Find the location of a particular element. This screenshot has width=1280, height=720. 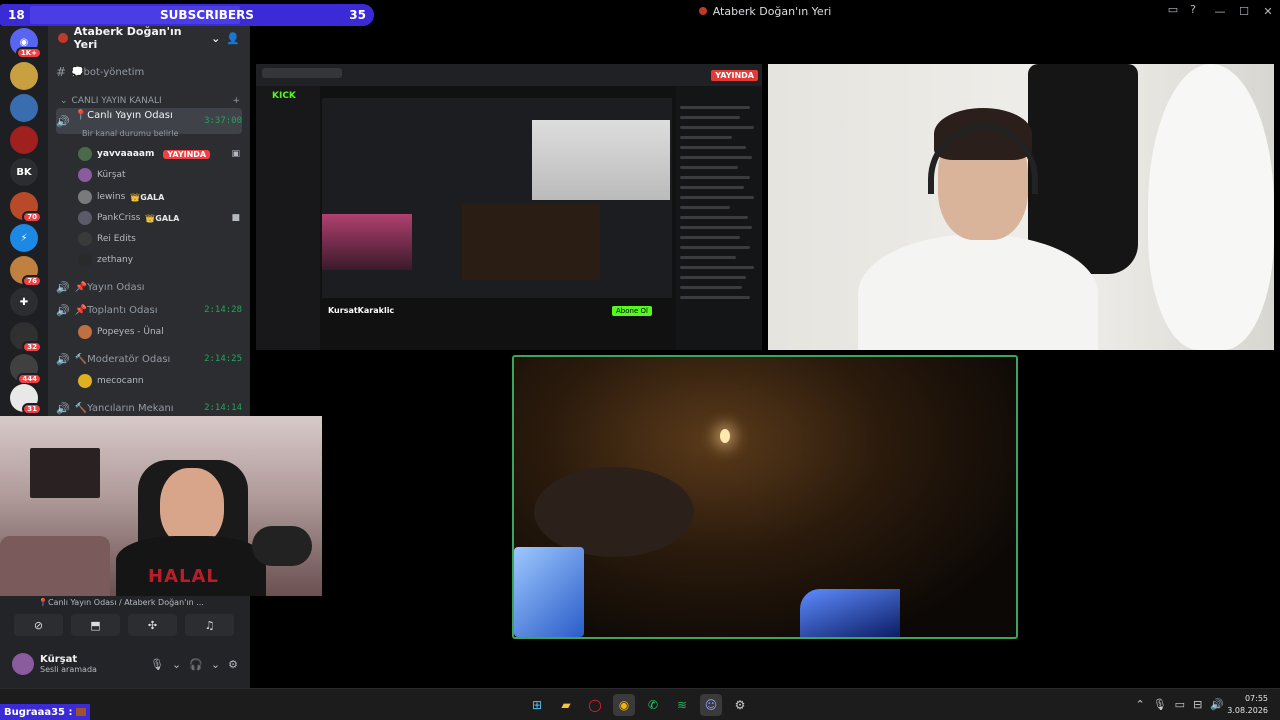

channel-label: 📌Yayın Odası is located at coordinates (109, 287).